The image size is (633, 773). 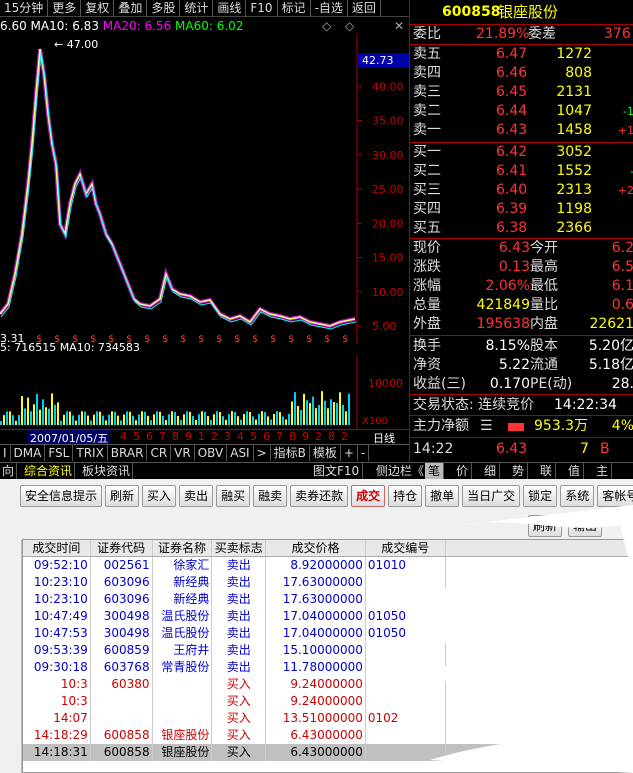 I want to click on trade-button: 锁定, so click(x=540, y=496).